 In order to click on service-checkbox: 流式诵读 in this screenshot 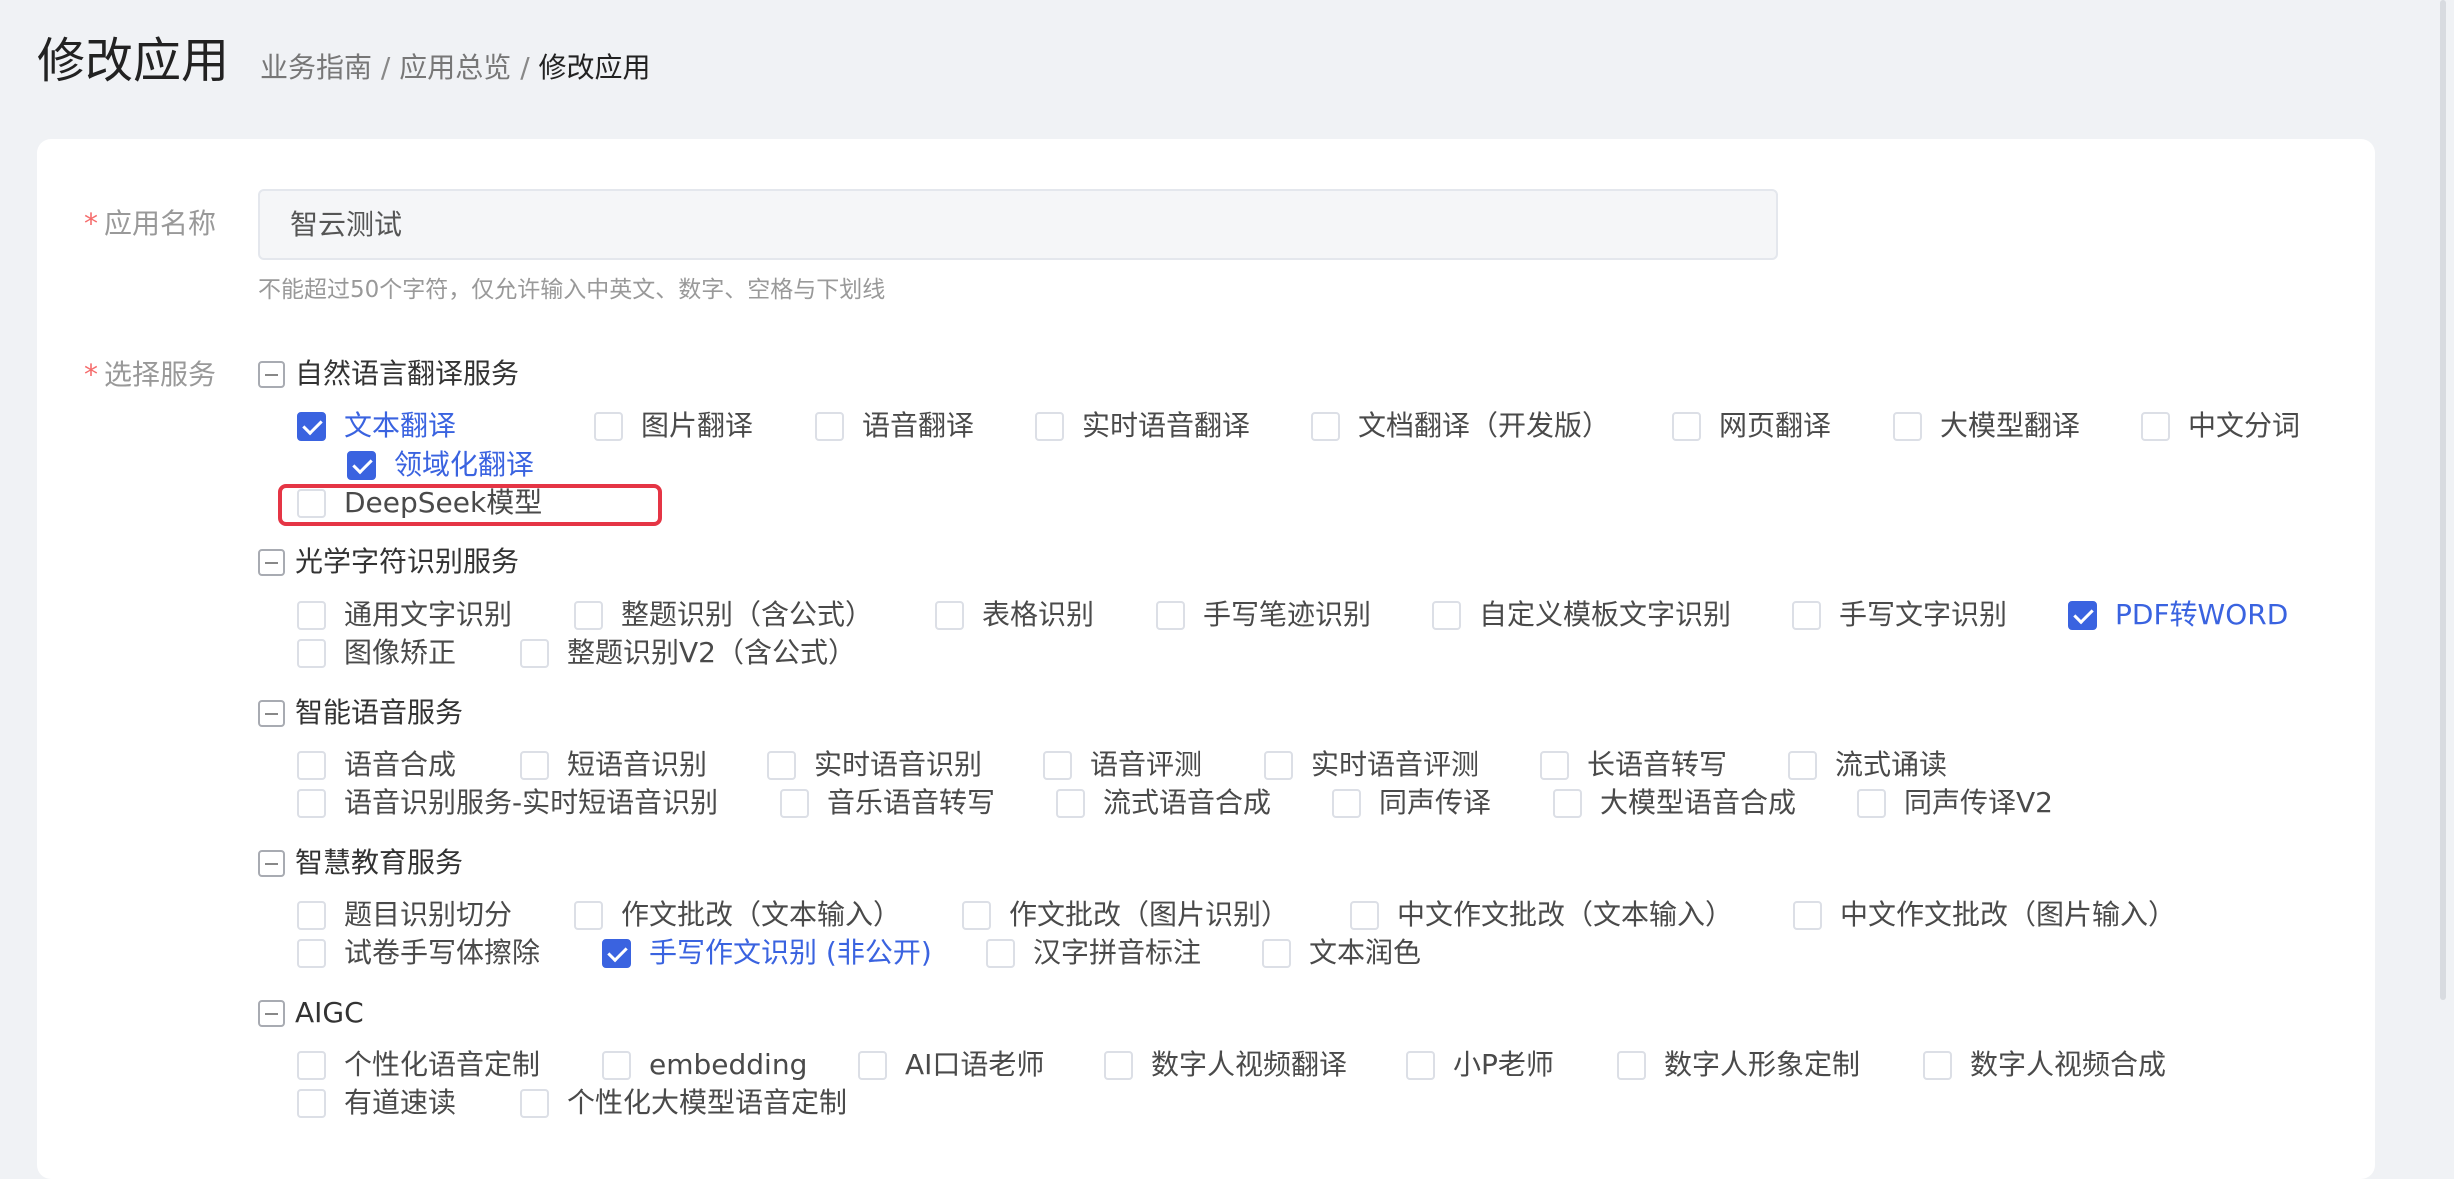, I will do `click(1867, 765)`.